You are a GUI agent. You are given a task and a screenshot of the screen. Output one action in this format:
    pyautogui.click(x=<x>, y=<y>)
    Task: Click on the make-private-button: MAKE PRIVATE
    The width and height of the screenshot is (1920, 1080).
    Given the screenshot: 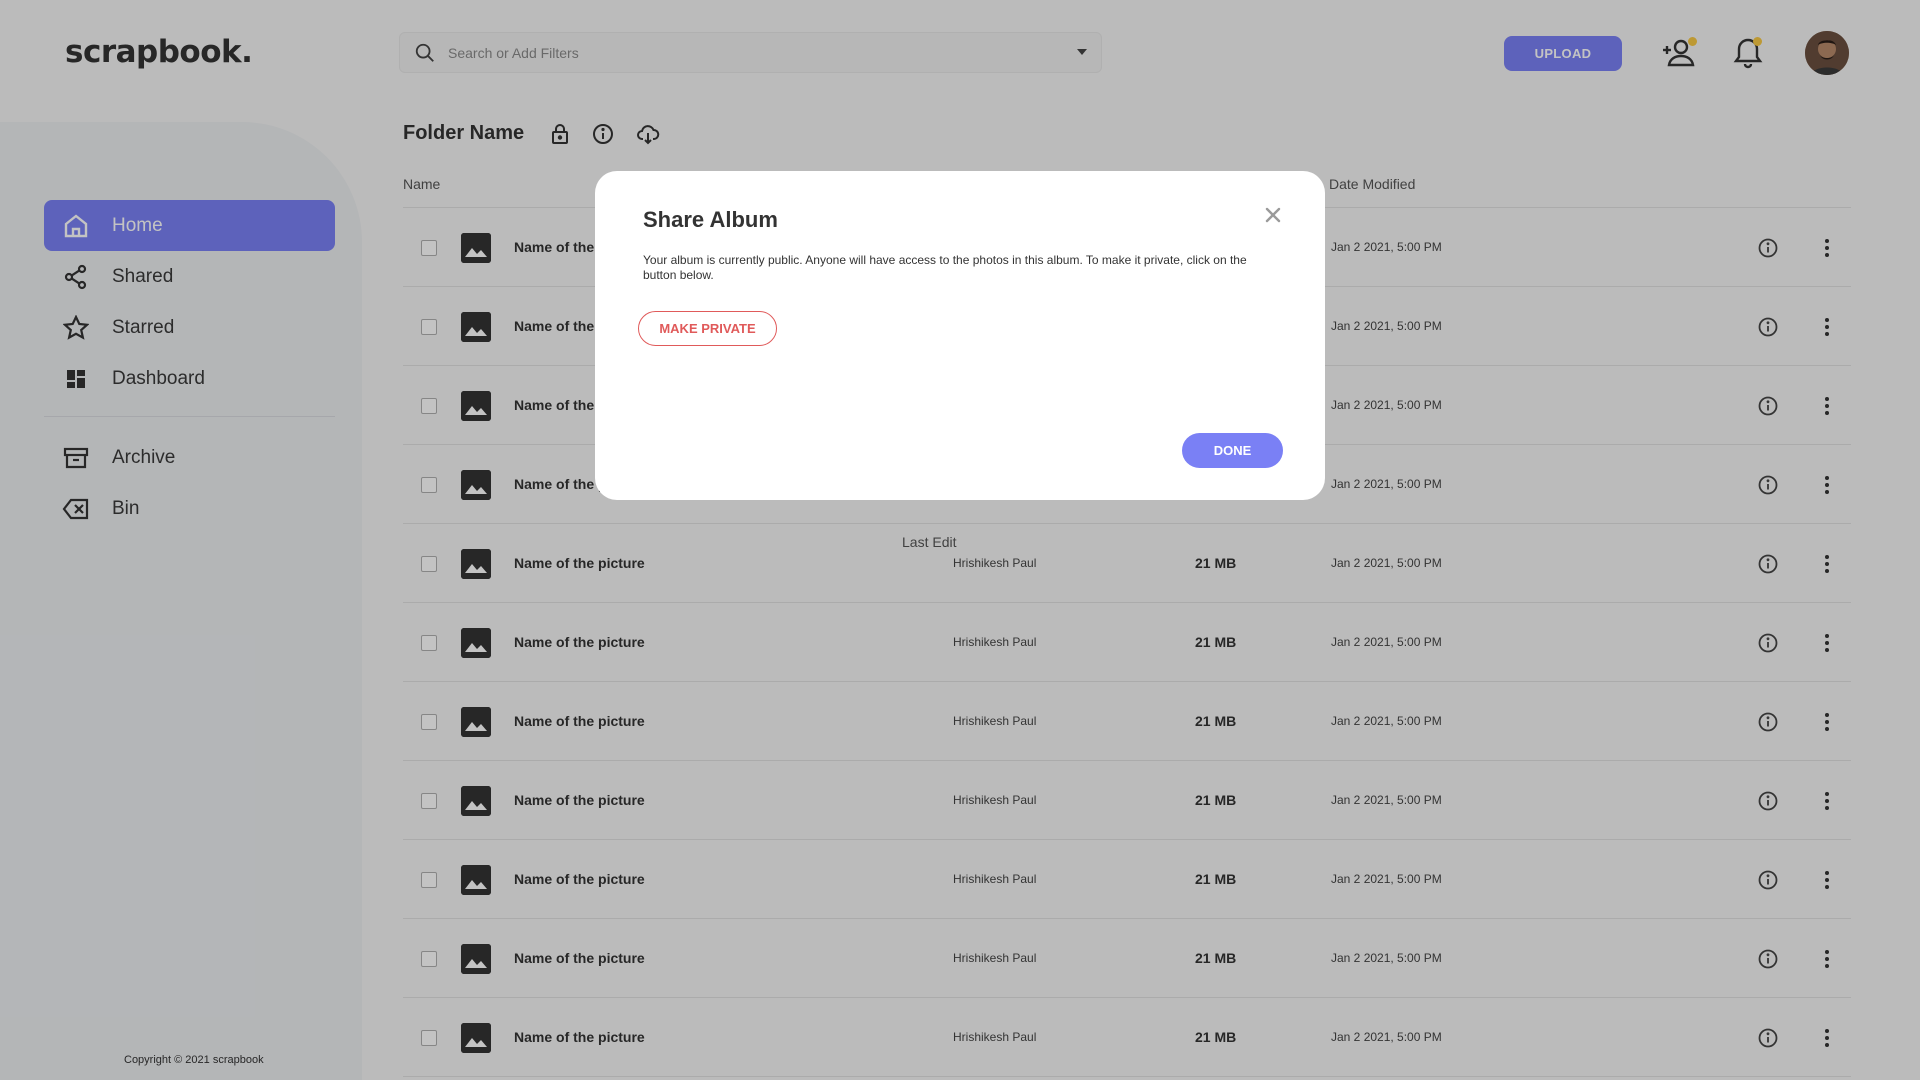 What is the action you would take?
    pyautogui.click(x=707, y=328)
    